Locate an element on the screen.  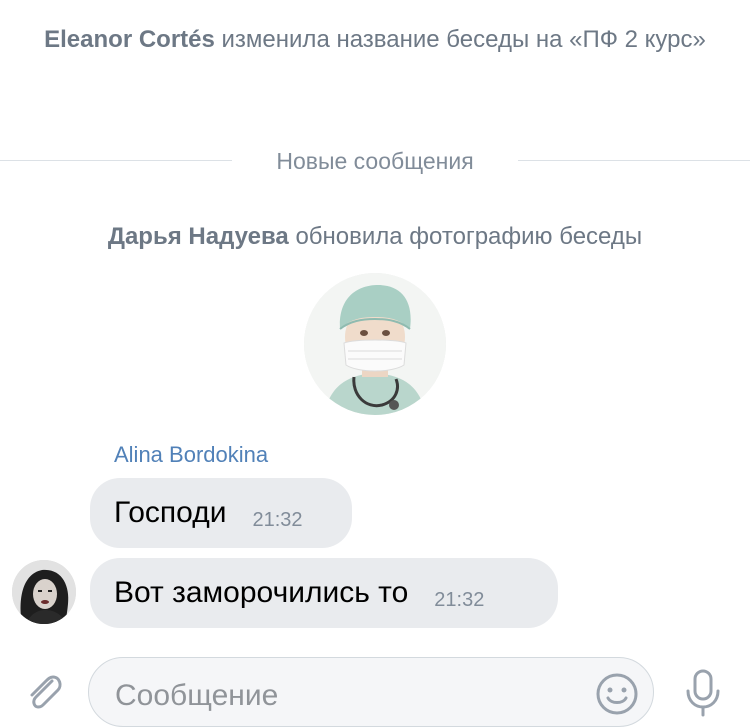
service-action-text: изменила название беседы на «ПФ 2 курс» is located at coordinates (463, 39).